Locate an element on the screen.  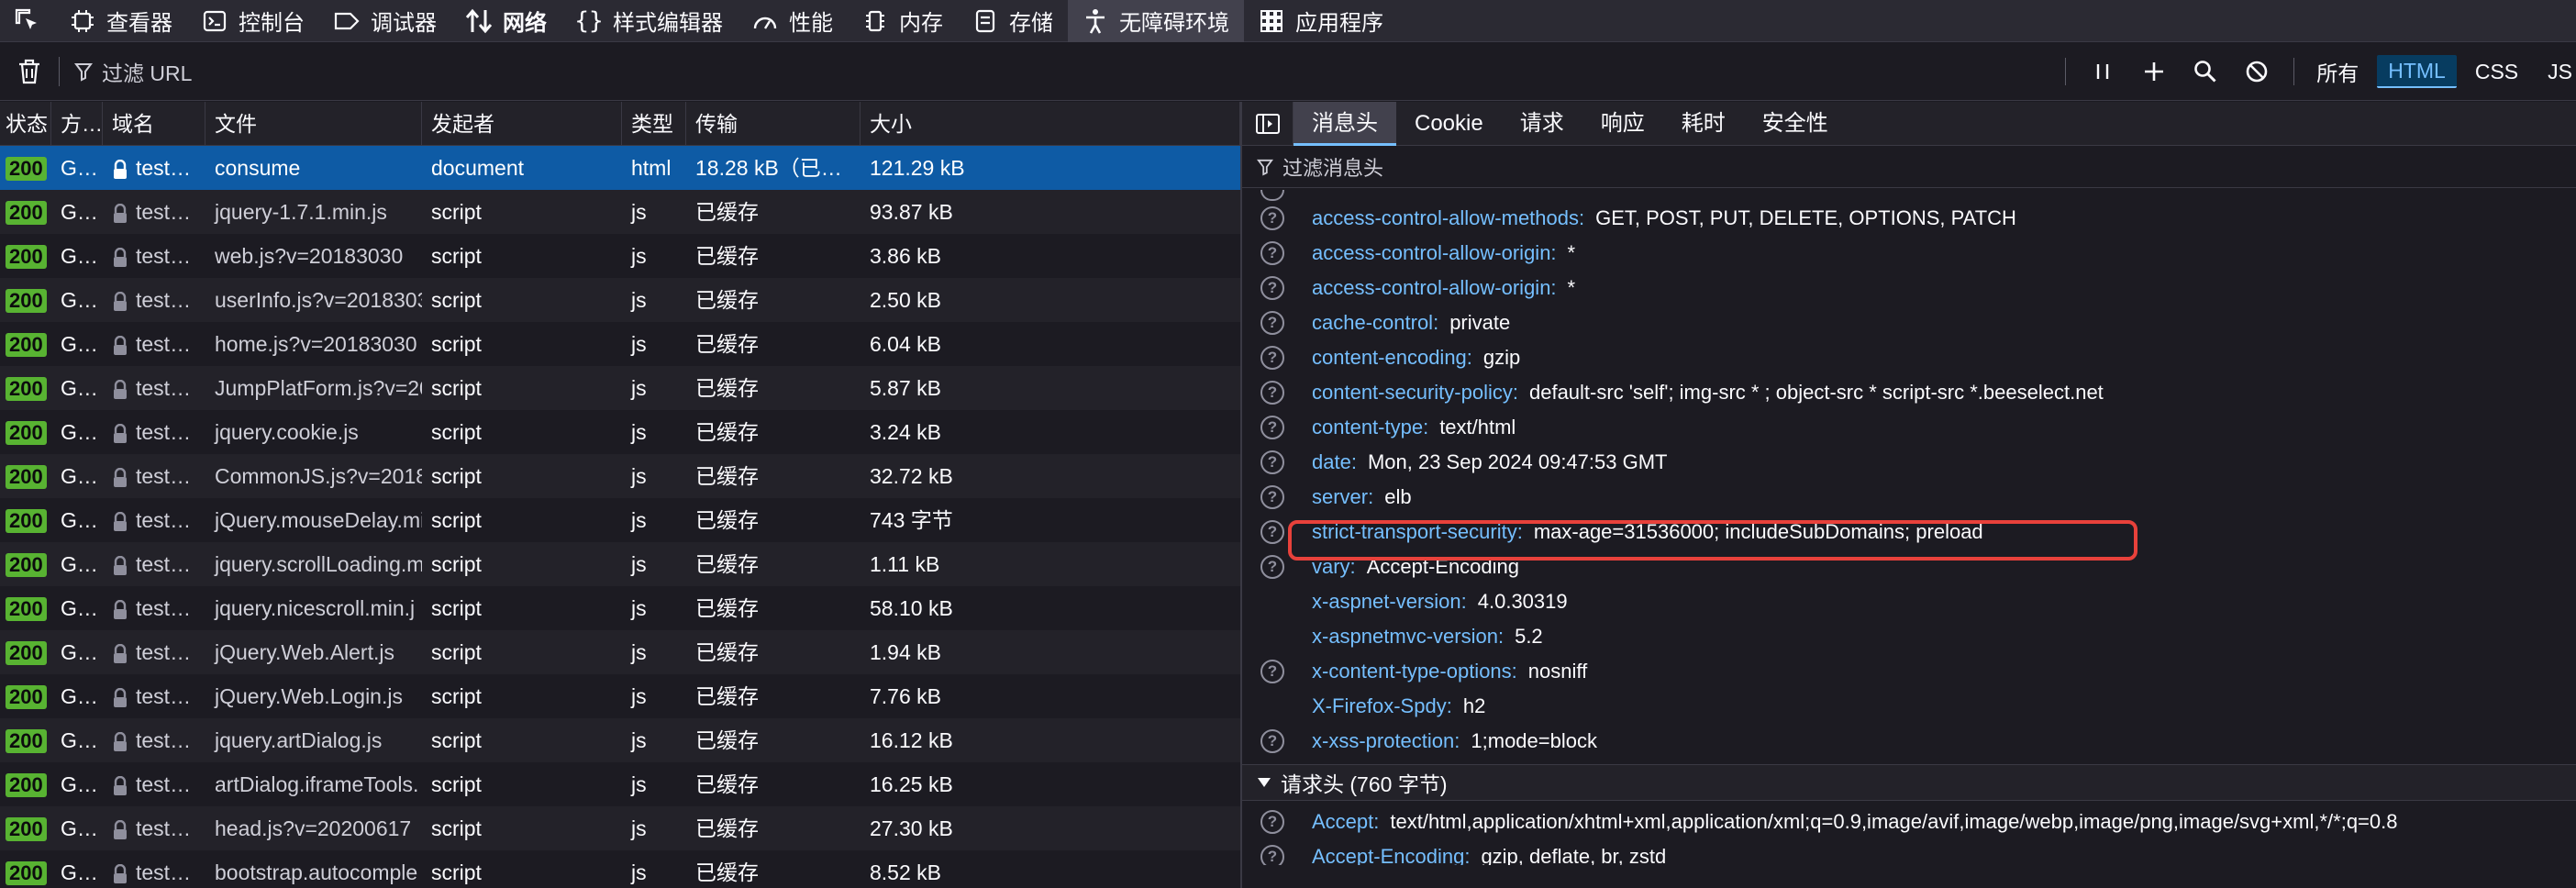
details-tab: 安全性 is located at coordinates (1795, 124).